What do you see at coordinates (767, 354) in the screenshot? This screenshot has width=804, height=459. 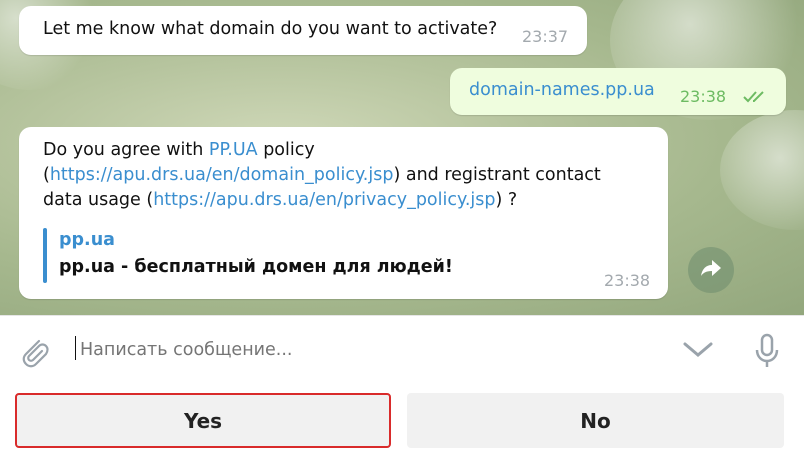 I see `microphone-icon` at bounding box center [767, 354].